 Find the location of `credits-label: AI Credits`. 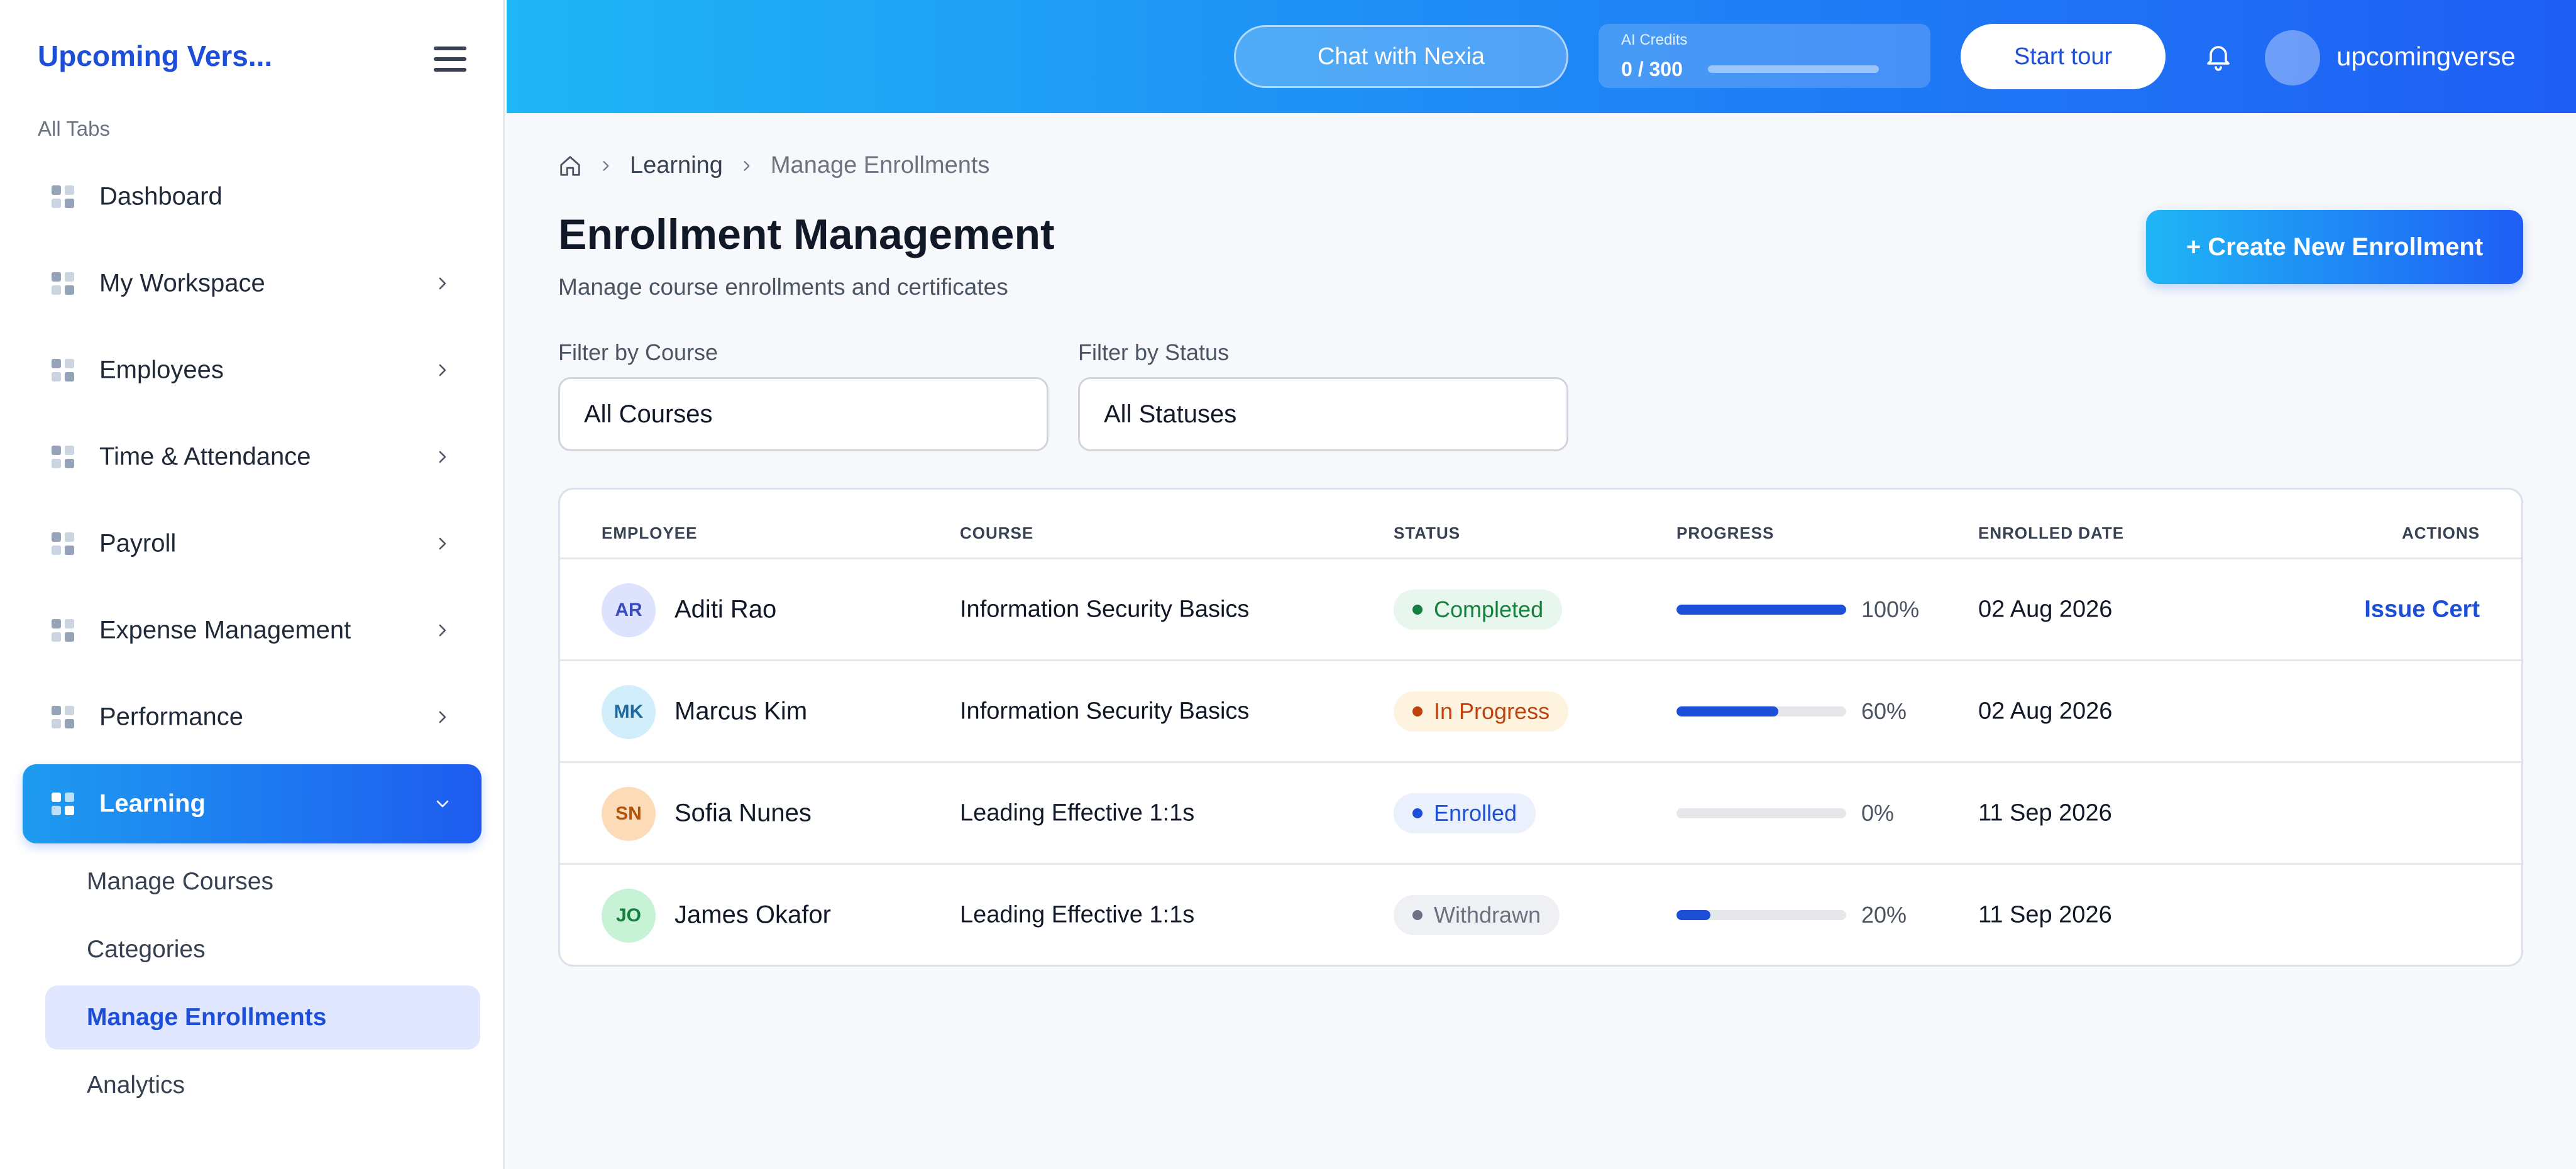

credits-label: AI Credits is located at coordinates (1654, 39).